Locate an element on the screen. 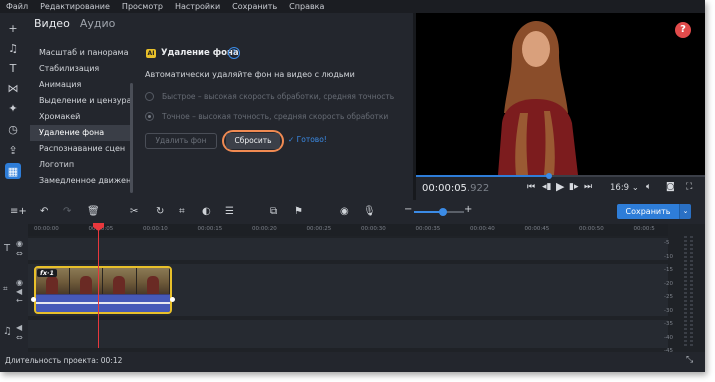 The width and height of the screenshot is (715, 382). rotate-icon: ↻ is located at coordinates (160, 211).